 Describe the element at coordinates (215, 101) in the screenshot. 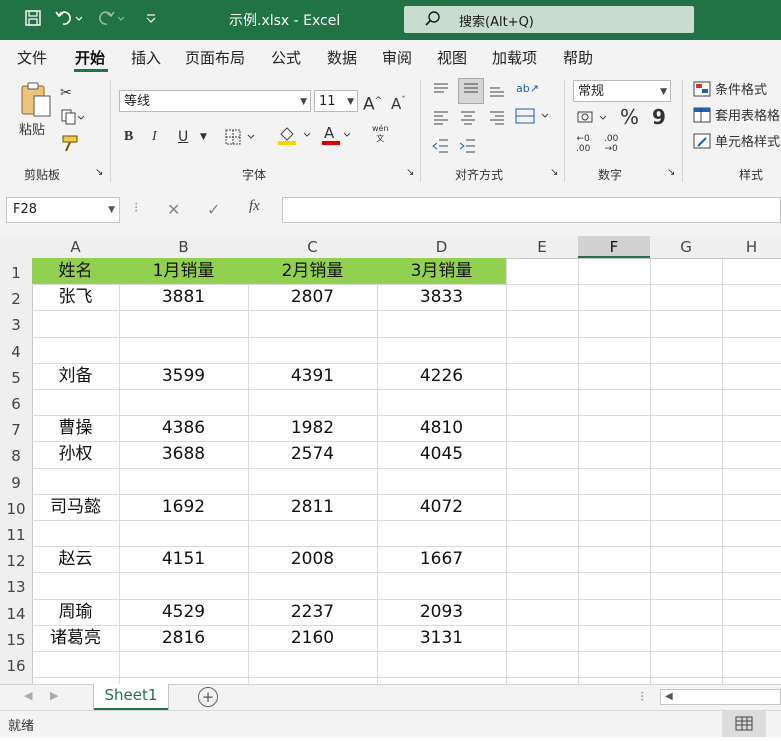

I see `font-name-select: 等线 ▼` at that location.